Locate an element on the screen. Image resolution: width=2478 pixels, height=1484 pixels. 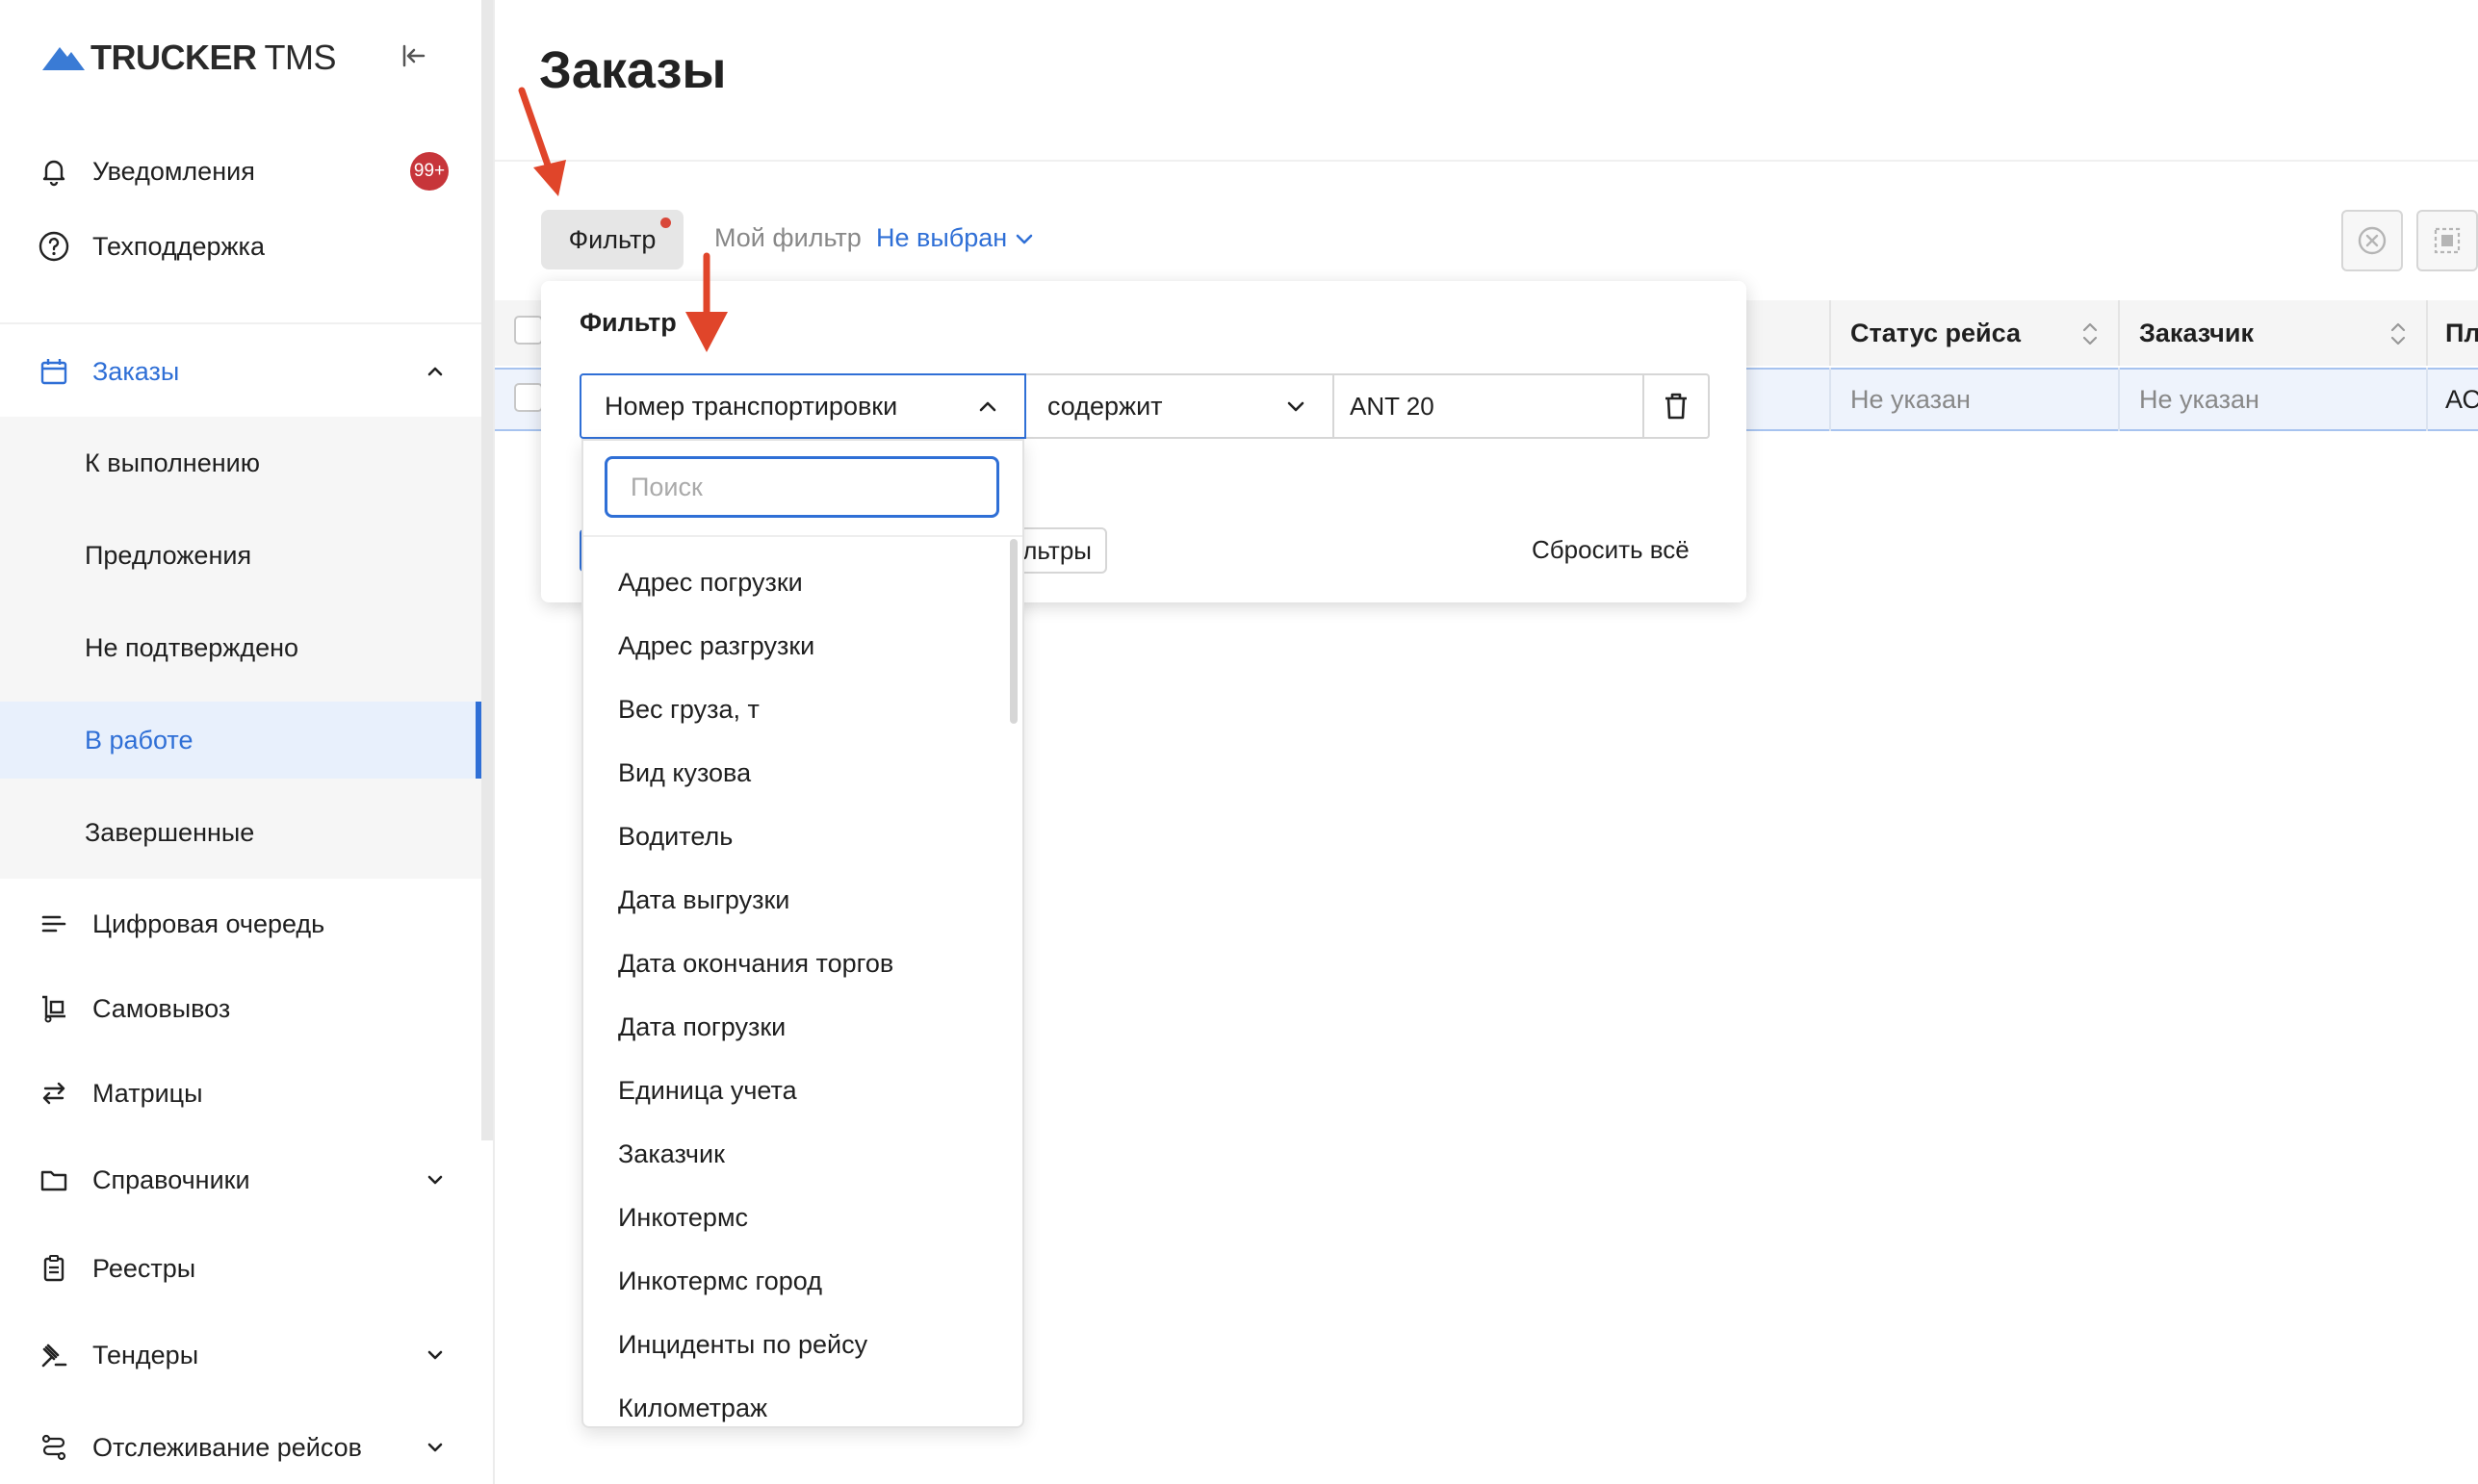
column-header-partial: Пл is located at coordinates (2461, 333).